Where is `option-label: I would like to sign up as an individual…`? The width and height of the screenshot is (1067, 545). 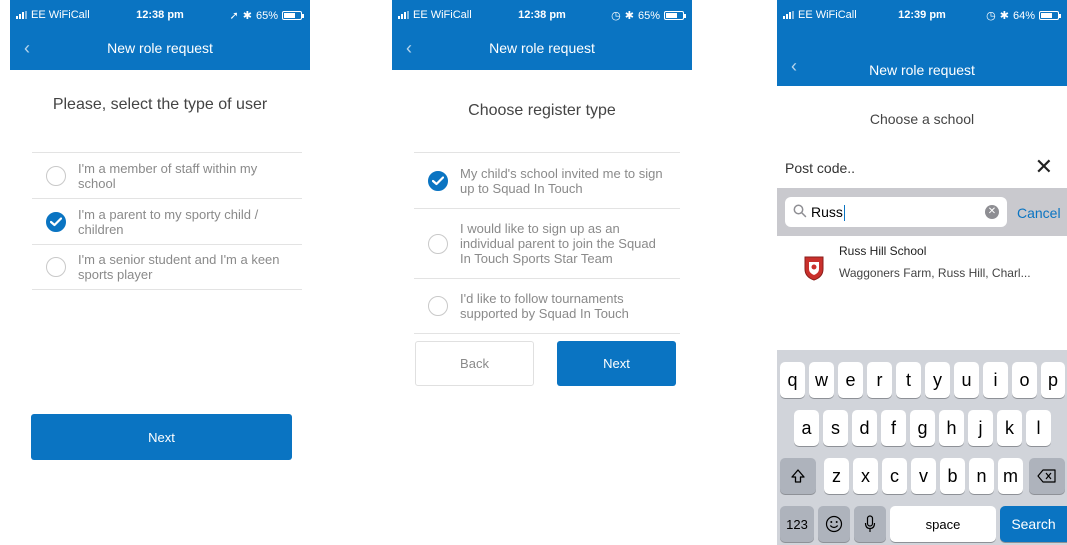 option-label: I would like to sign up as an individual… is located at coordinates (558, 243).